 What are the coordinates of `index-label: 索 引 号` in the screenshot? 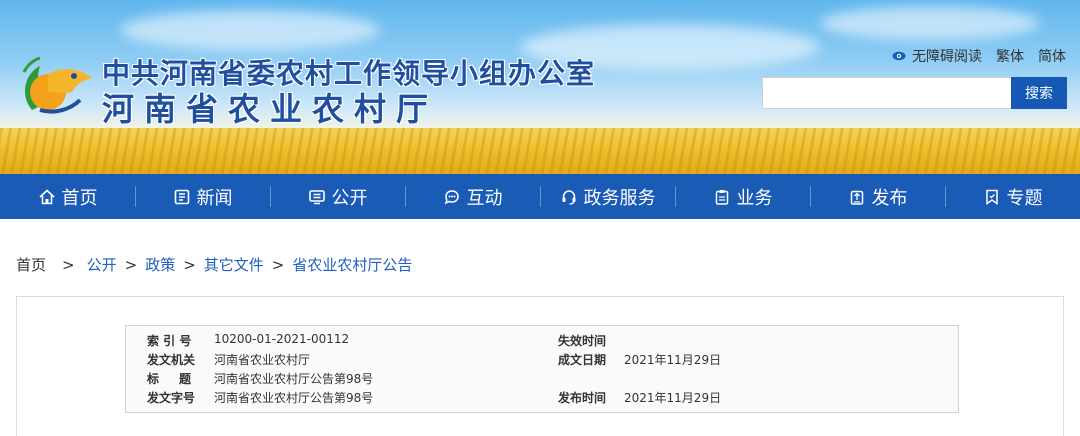 It's located at (169, 341).